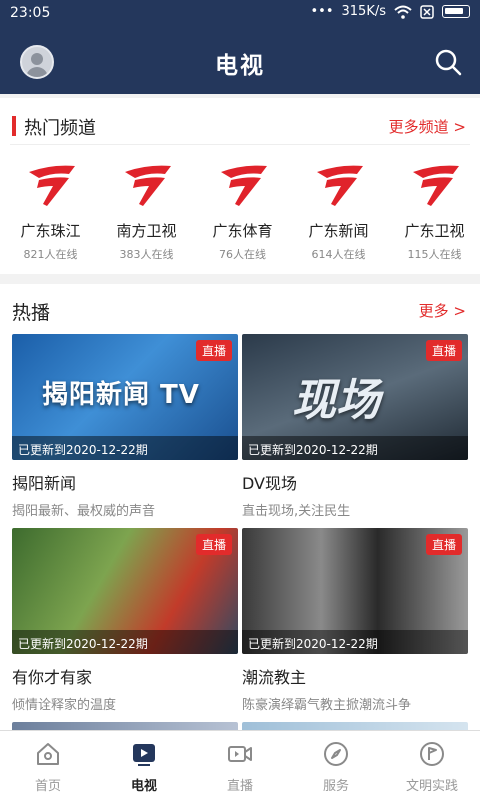  I want to click on program-card: 现场 直播 已更新到2020-12-22期 DV现场 直击现场,关注民生, so click(355, 426).